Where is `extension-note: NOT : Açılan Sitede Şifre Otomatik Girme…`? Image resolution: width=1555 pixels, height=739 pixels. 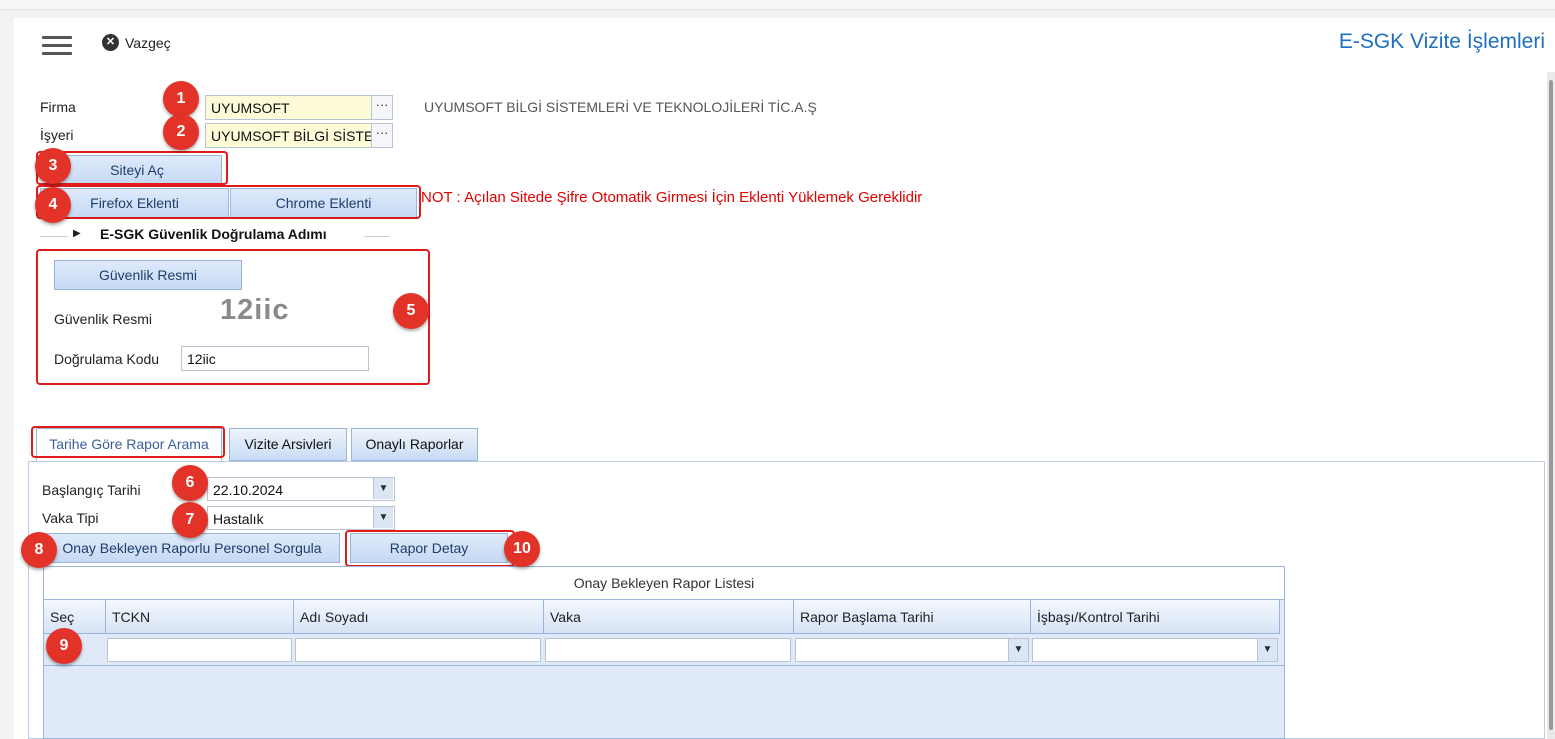
extension-note: NOT : Açılan Sitede Şifre Otomatik Girme… is located at coordinates (672, 197).